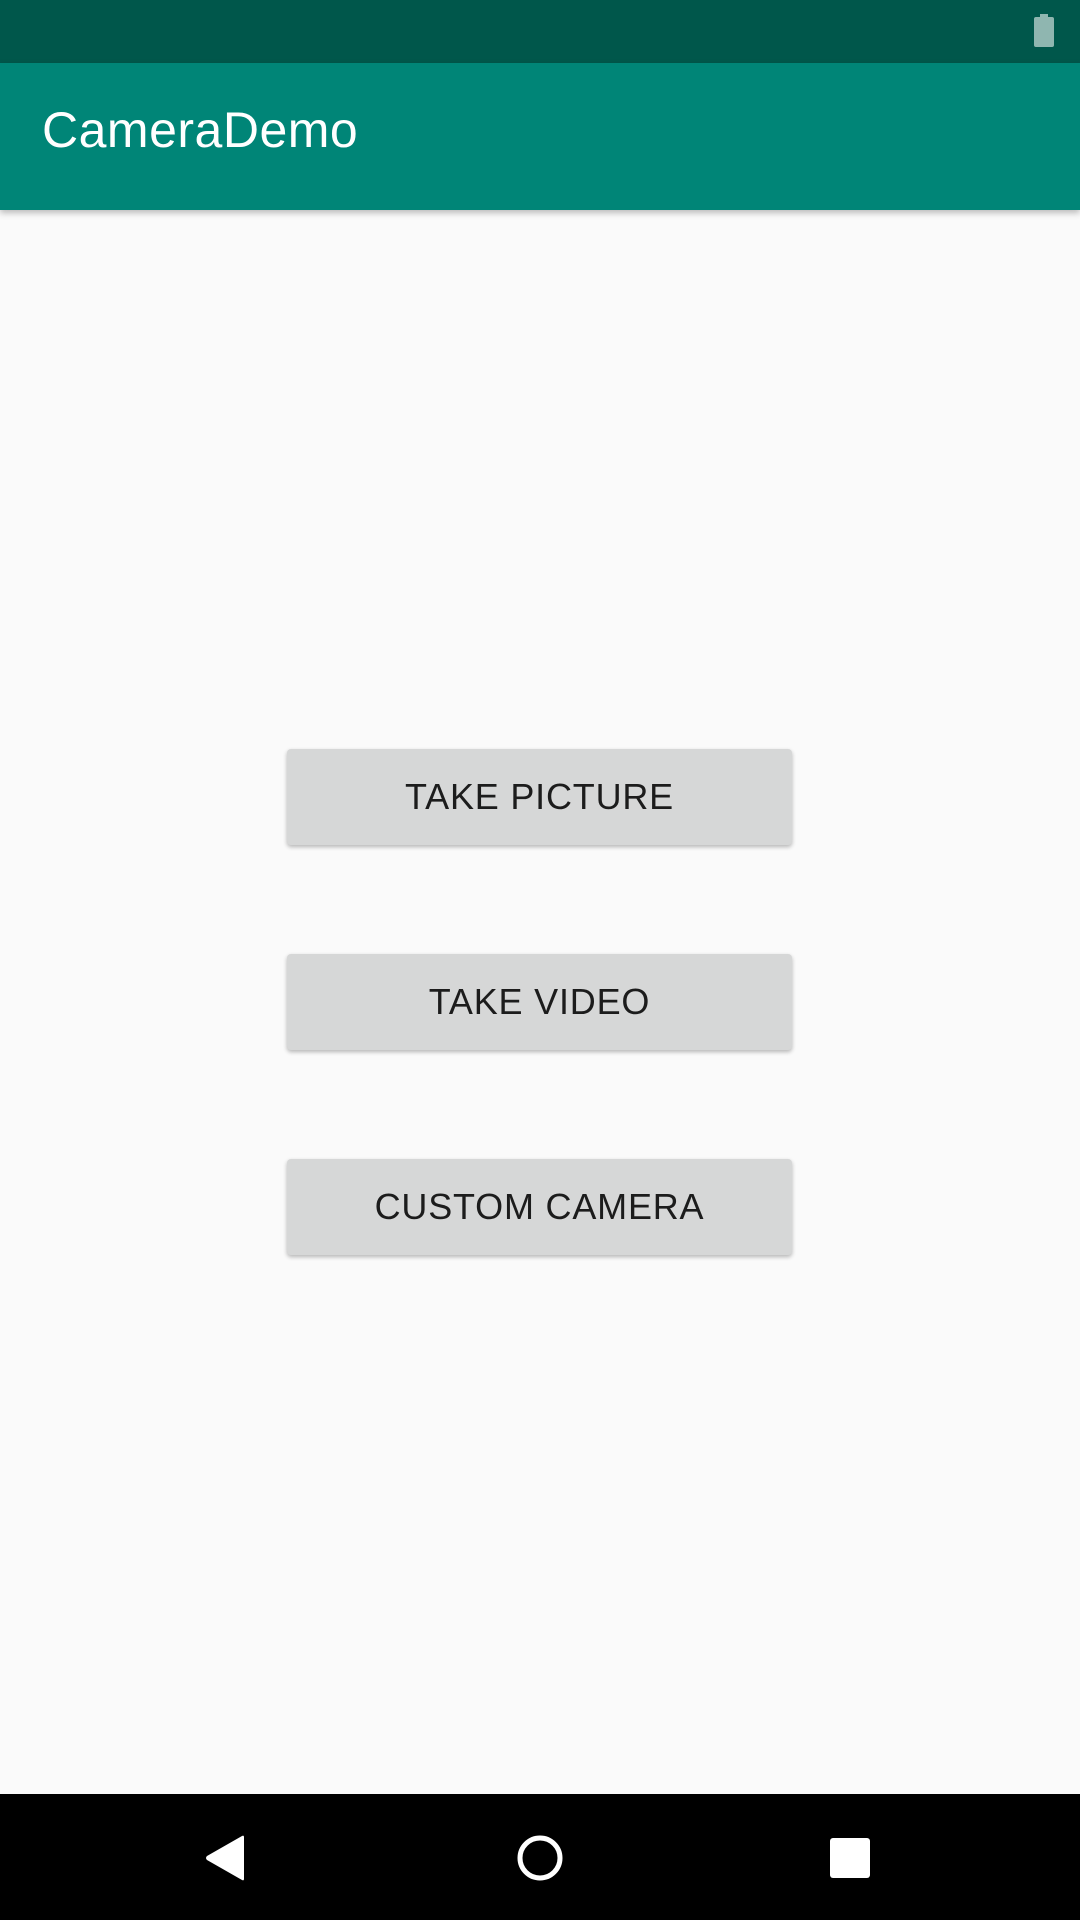 This screenshot has height=1920, width=1080. I want to click on take-picture-button: TAKE PICTURE, so click(539, 797).